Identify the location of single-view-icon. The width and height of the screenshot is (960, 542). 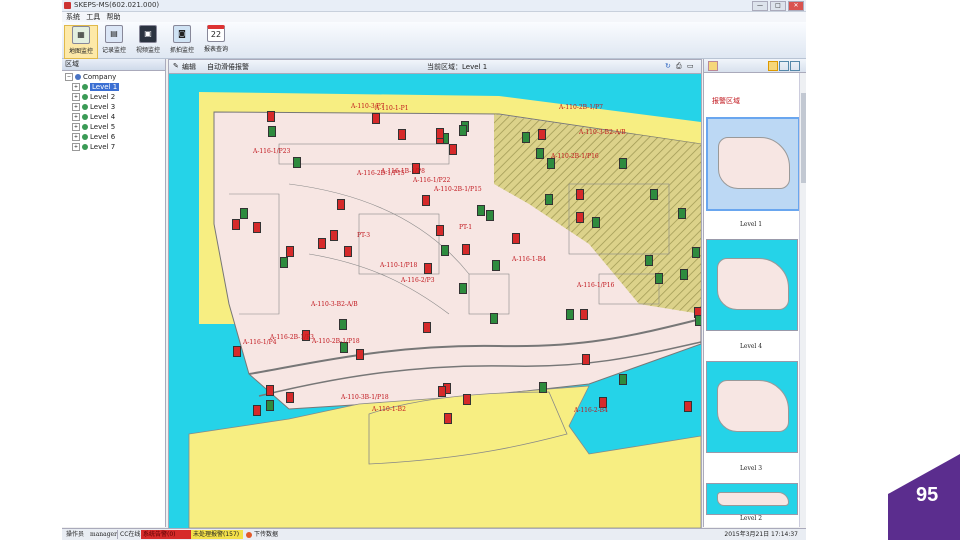
(773, 66).